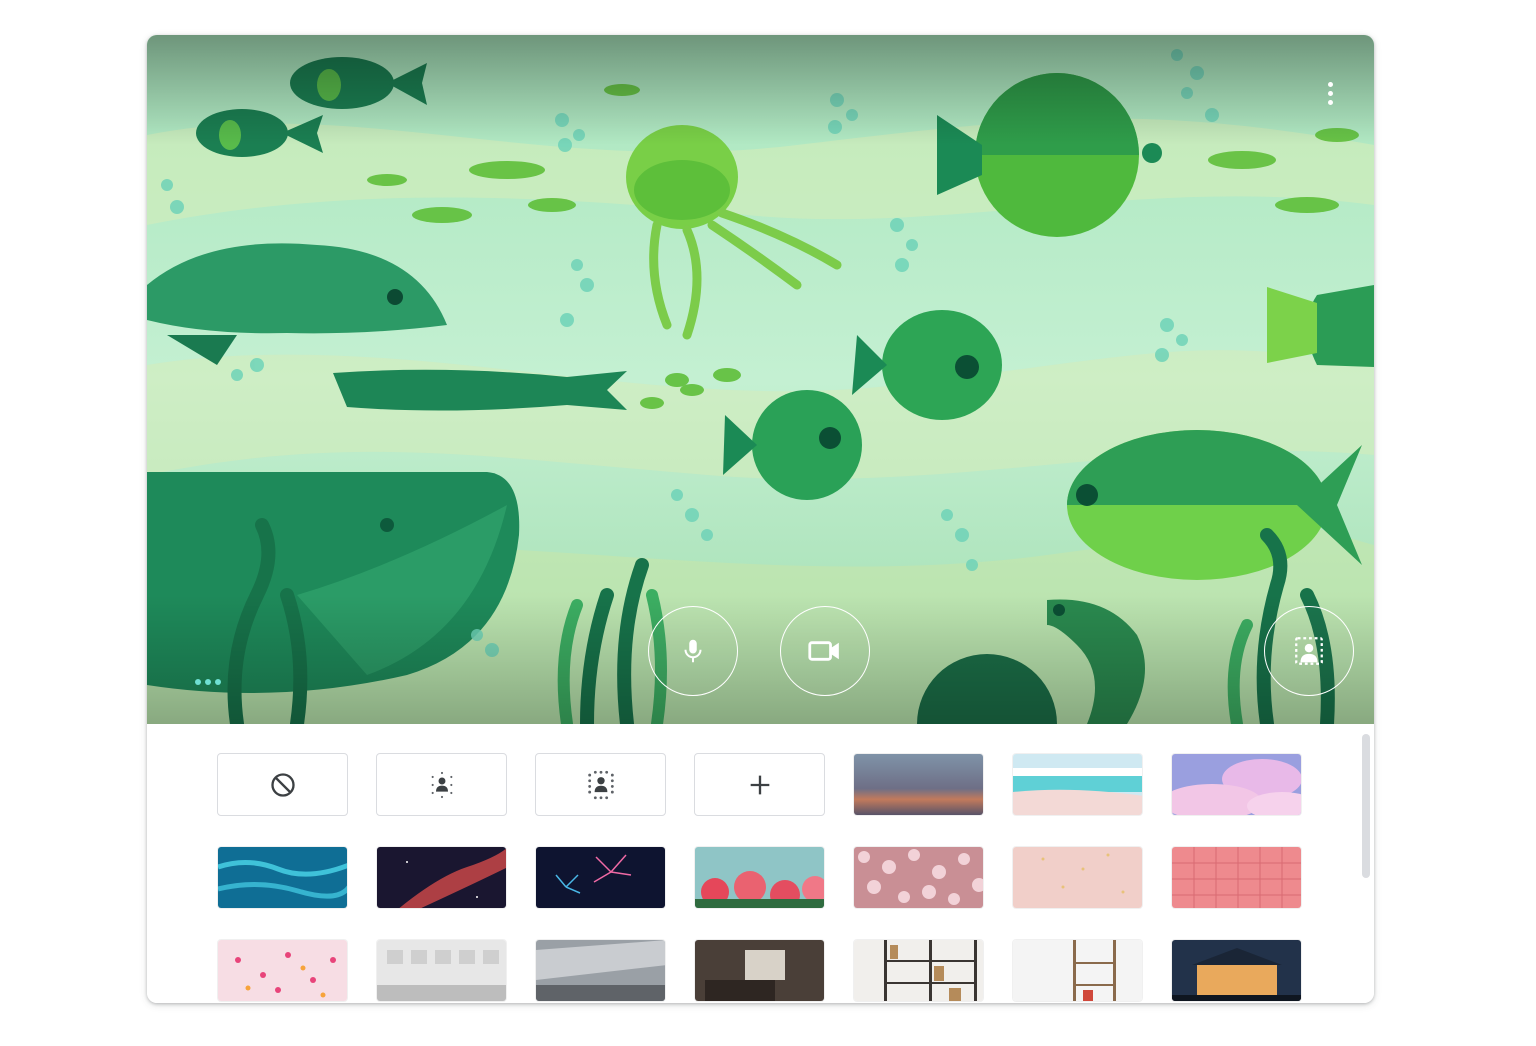 This screenshot has width=1536, height=1046. I want to click on thumbnail-pink-clouds, so click(1236, 784).